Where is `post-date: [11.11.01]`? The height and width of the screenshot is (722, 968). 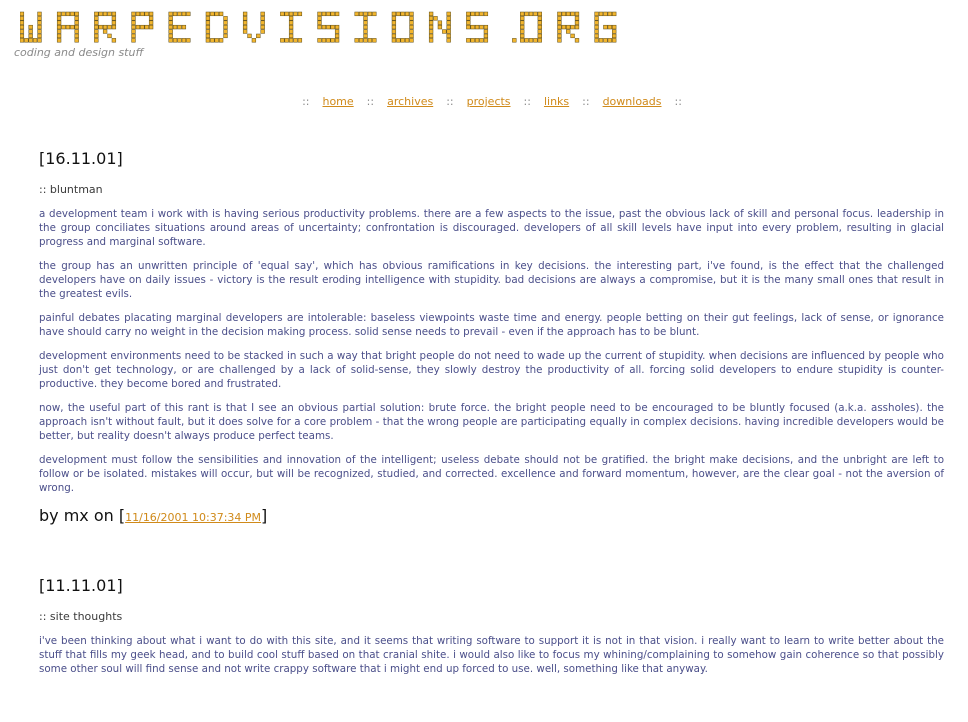
post-date: [11.11.01] is located at coordinates (81, 585).